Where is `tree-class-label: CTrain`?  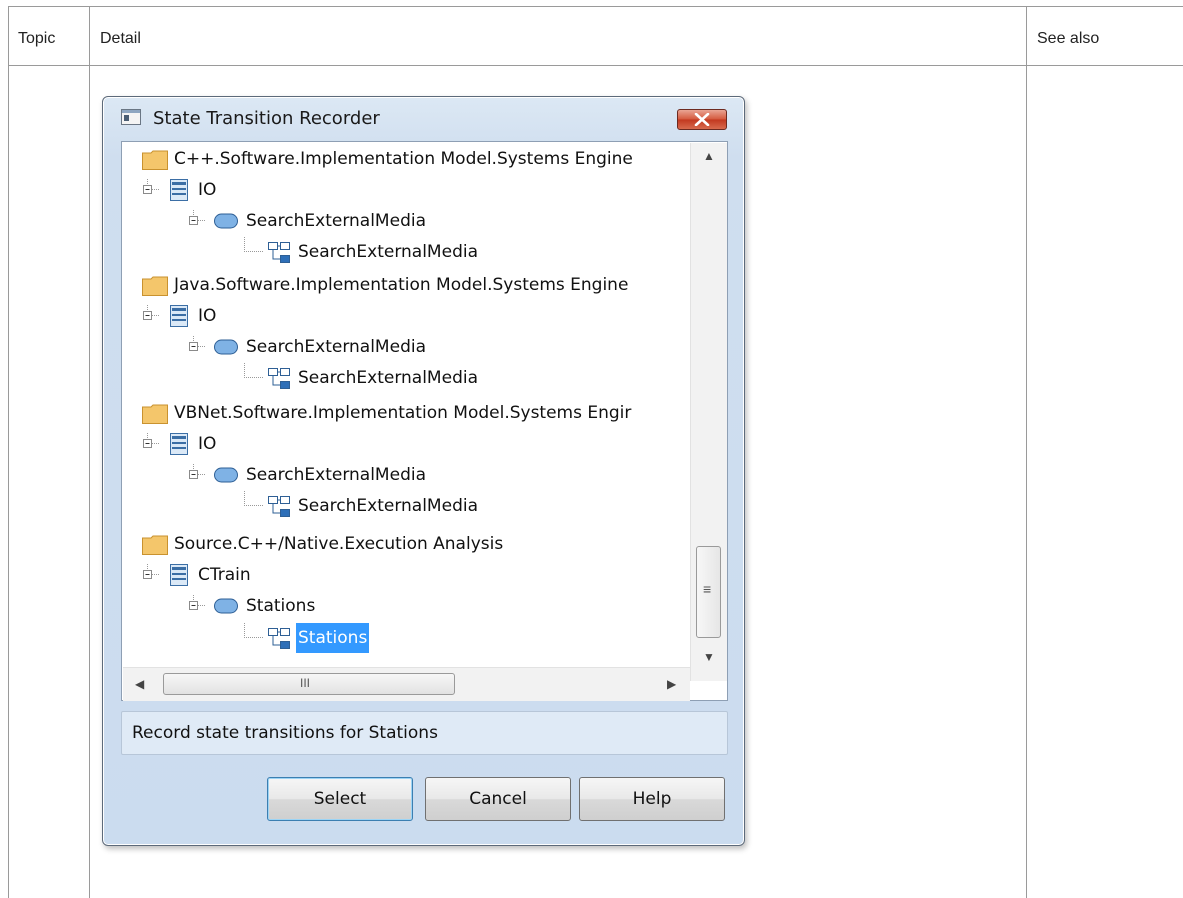
tree-class-label: CTrain is located at coordinates (224, 575).